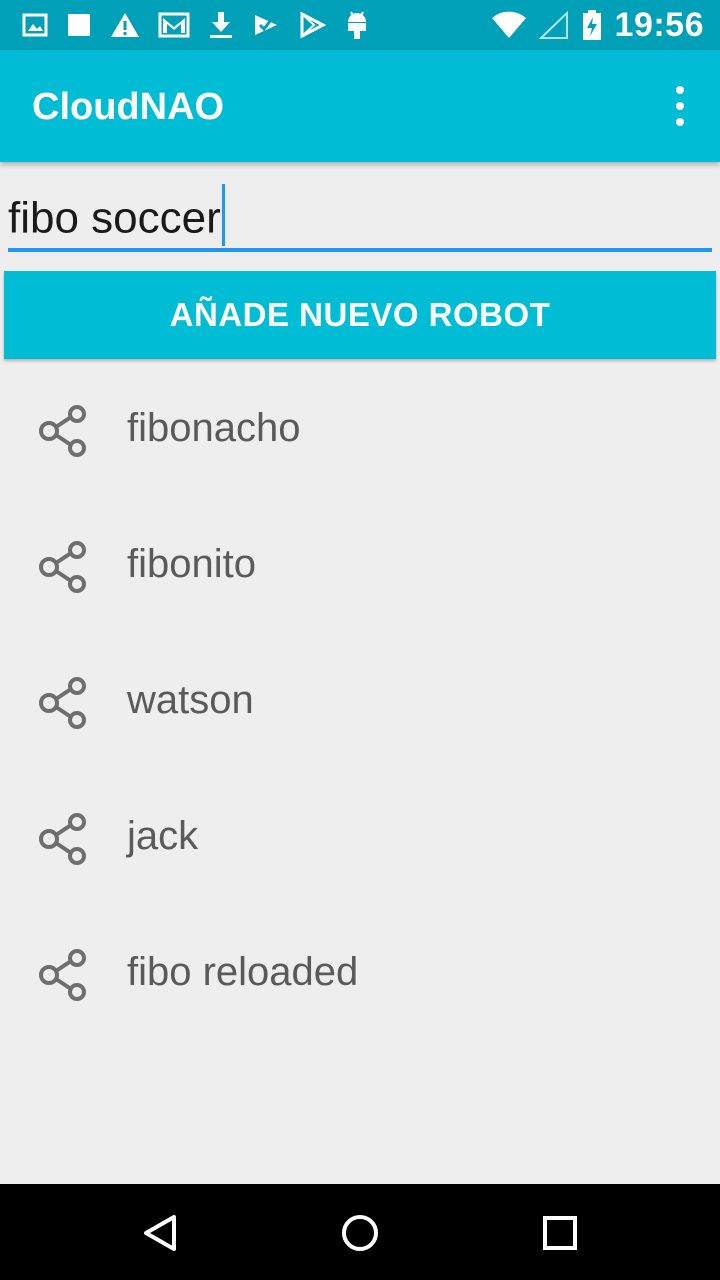  I want to click on more-vert-icon, so click(680, 106).